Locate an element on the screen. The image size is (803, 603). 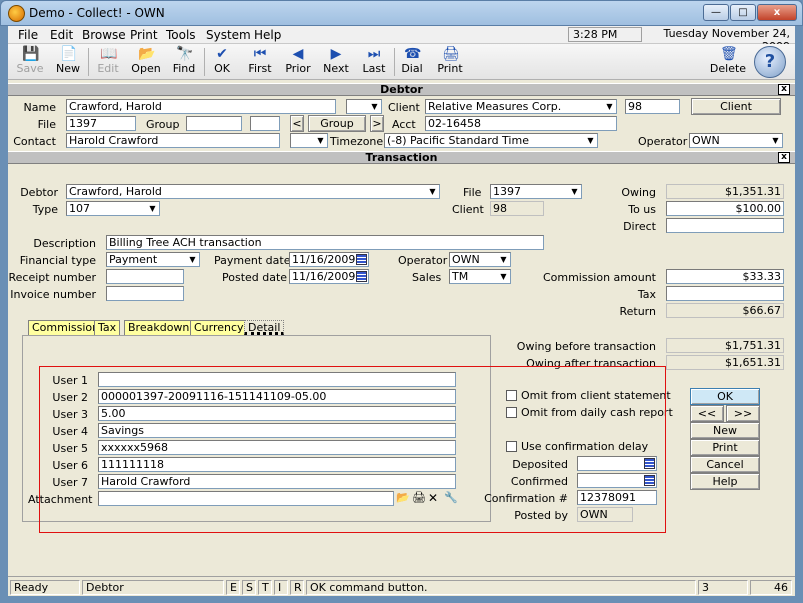
cancel-button: Cancel is located at coordinates (725, 464).